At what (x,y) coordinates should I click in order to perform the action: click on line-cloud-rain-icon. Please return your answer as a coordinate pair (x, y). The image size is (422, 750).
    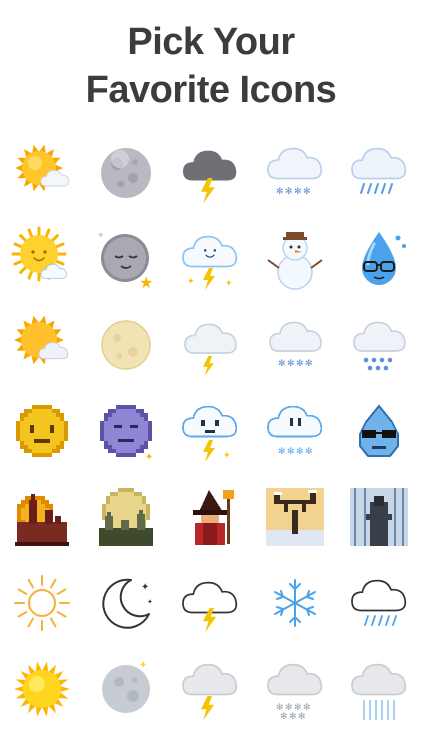
    Looking at the image, I should click on (379, 603).